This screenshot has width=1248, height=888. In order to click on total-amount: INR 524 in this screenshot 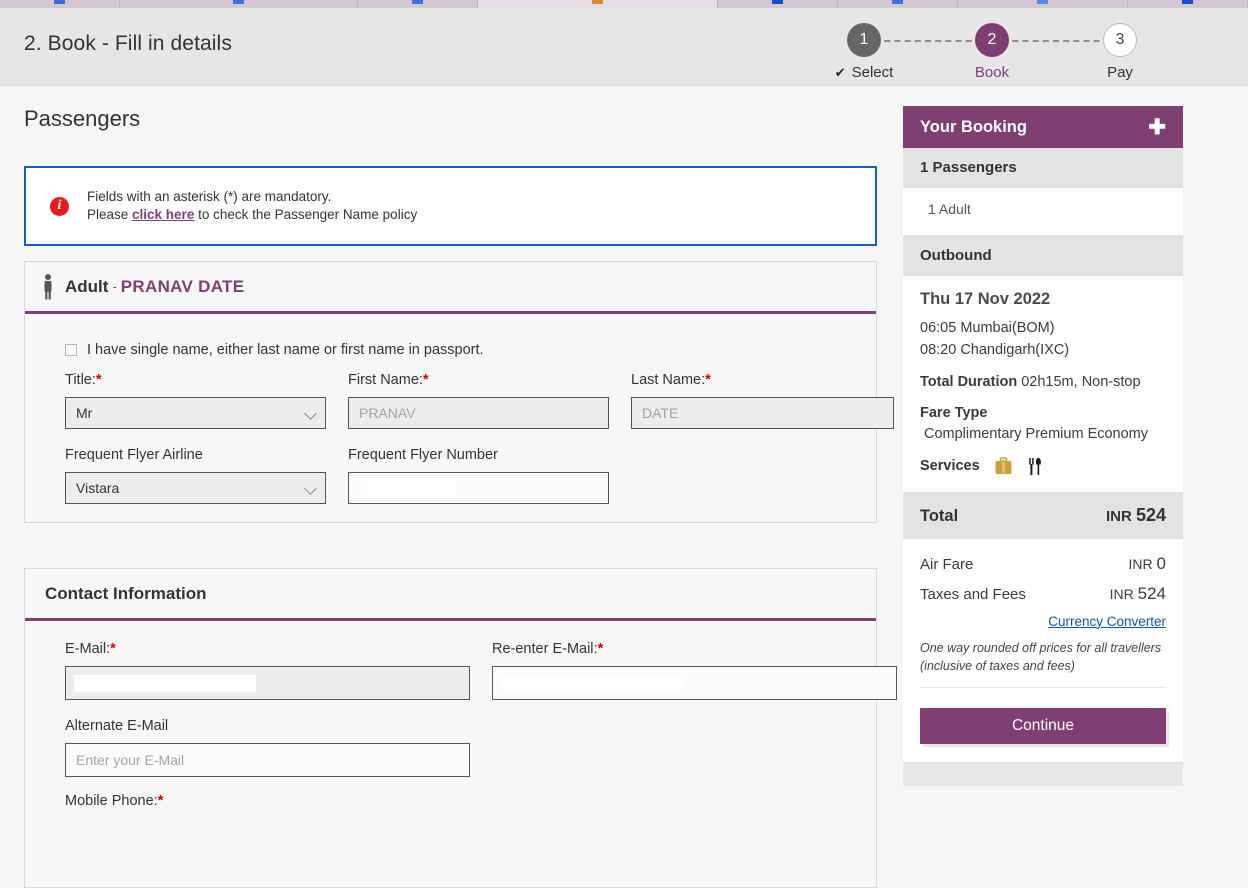, I will do `click(1136, 515)`.